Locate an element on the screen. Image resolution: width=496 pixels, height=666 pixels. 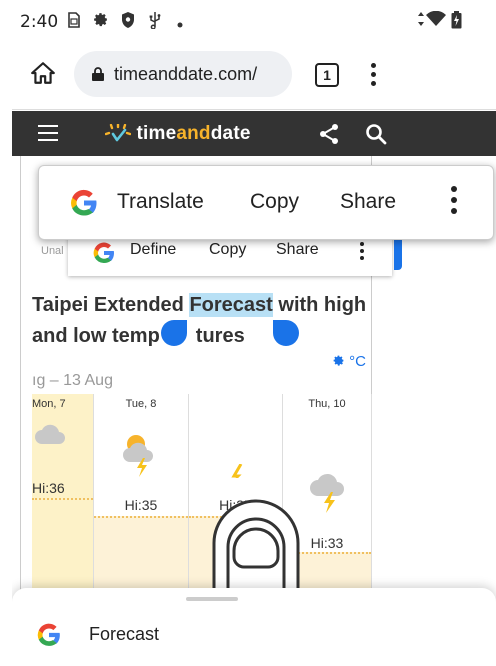
address-bar: timeanddate.com/ is located at coordinates (183, 74).